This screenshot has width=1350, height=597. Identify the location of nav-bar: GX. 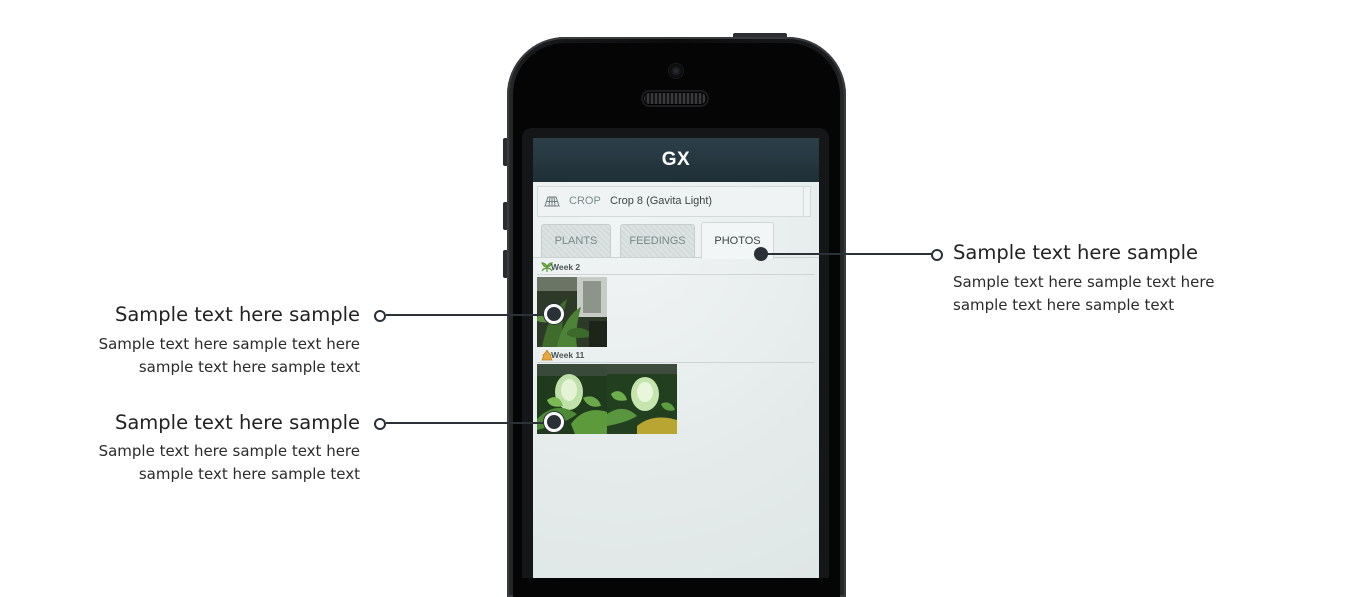
(676, 160).